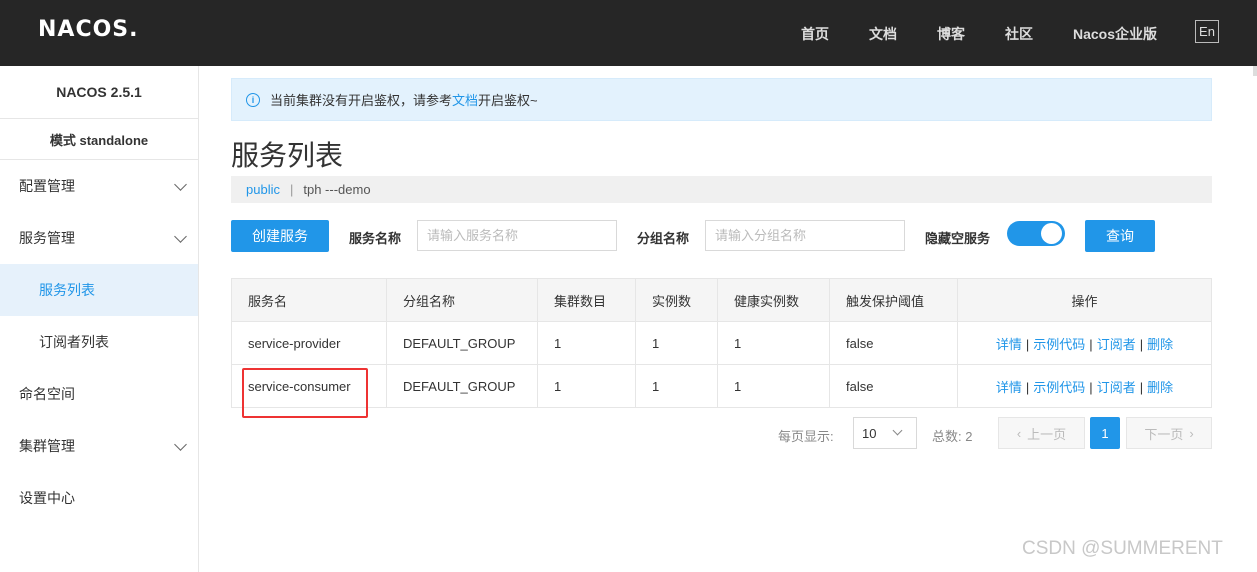 The image size is (1257, 572). What do you see at coordinates (1105, 433) in the screenshot?
I see `page-1-button: 1` at bounding box center [1105, 433].